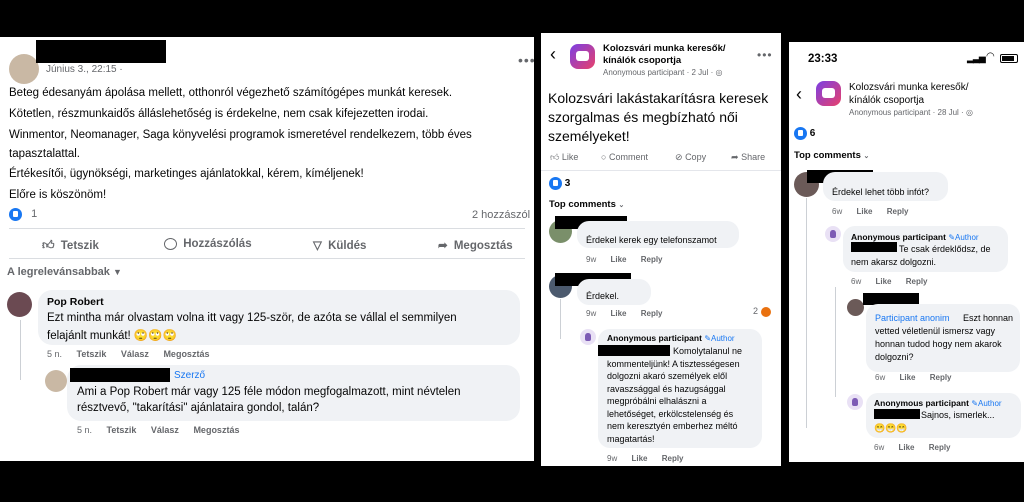  Describe the element at coordinates (765, 311) in the screenshot. I see `angry-reaction-icon` at that location.